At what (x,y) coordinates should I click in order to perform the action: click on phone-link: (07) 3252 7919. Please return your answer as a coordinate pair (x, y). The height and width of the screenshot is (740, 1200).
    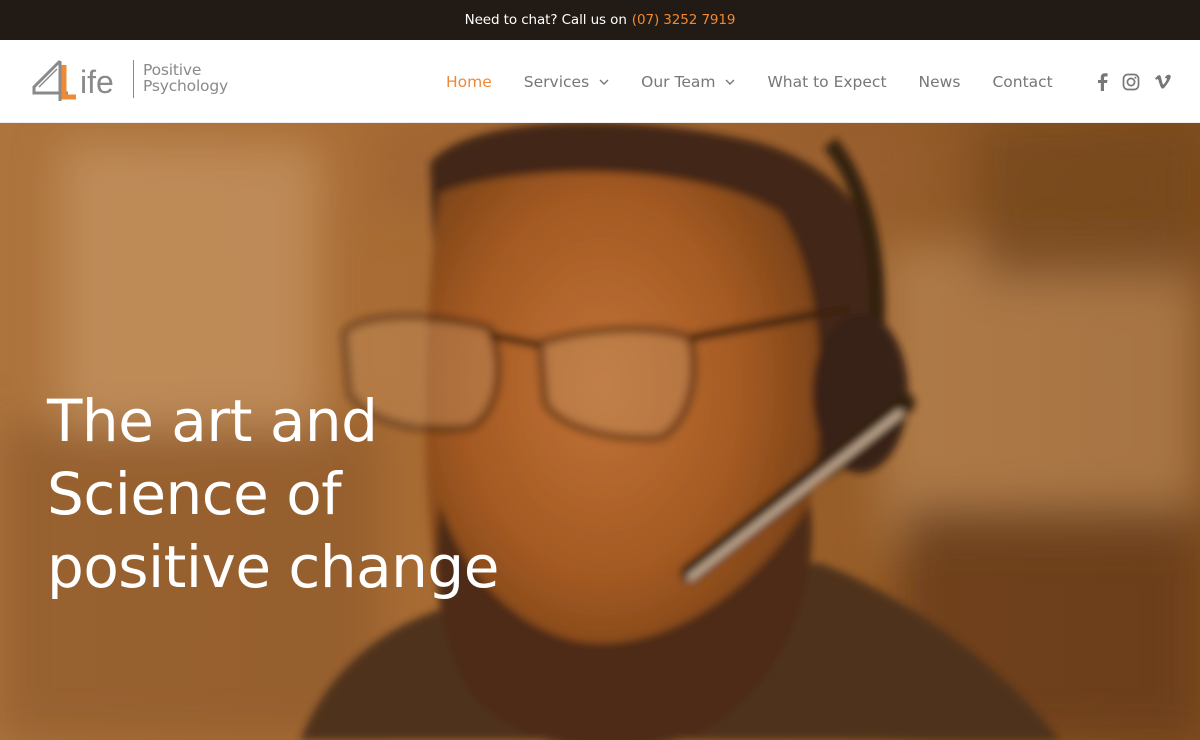
    Looking at the image, I should click on (684, 20).